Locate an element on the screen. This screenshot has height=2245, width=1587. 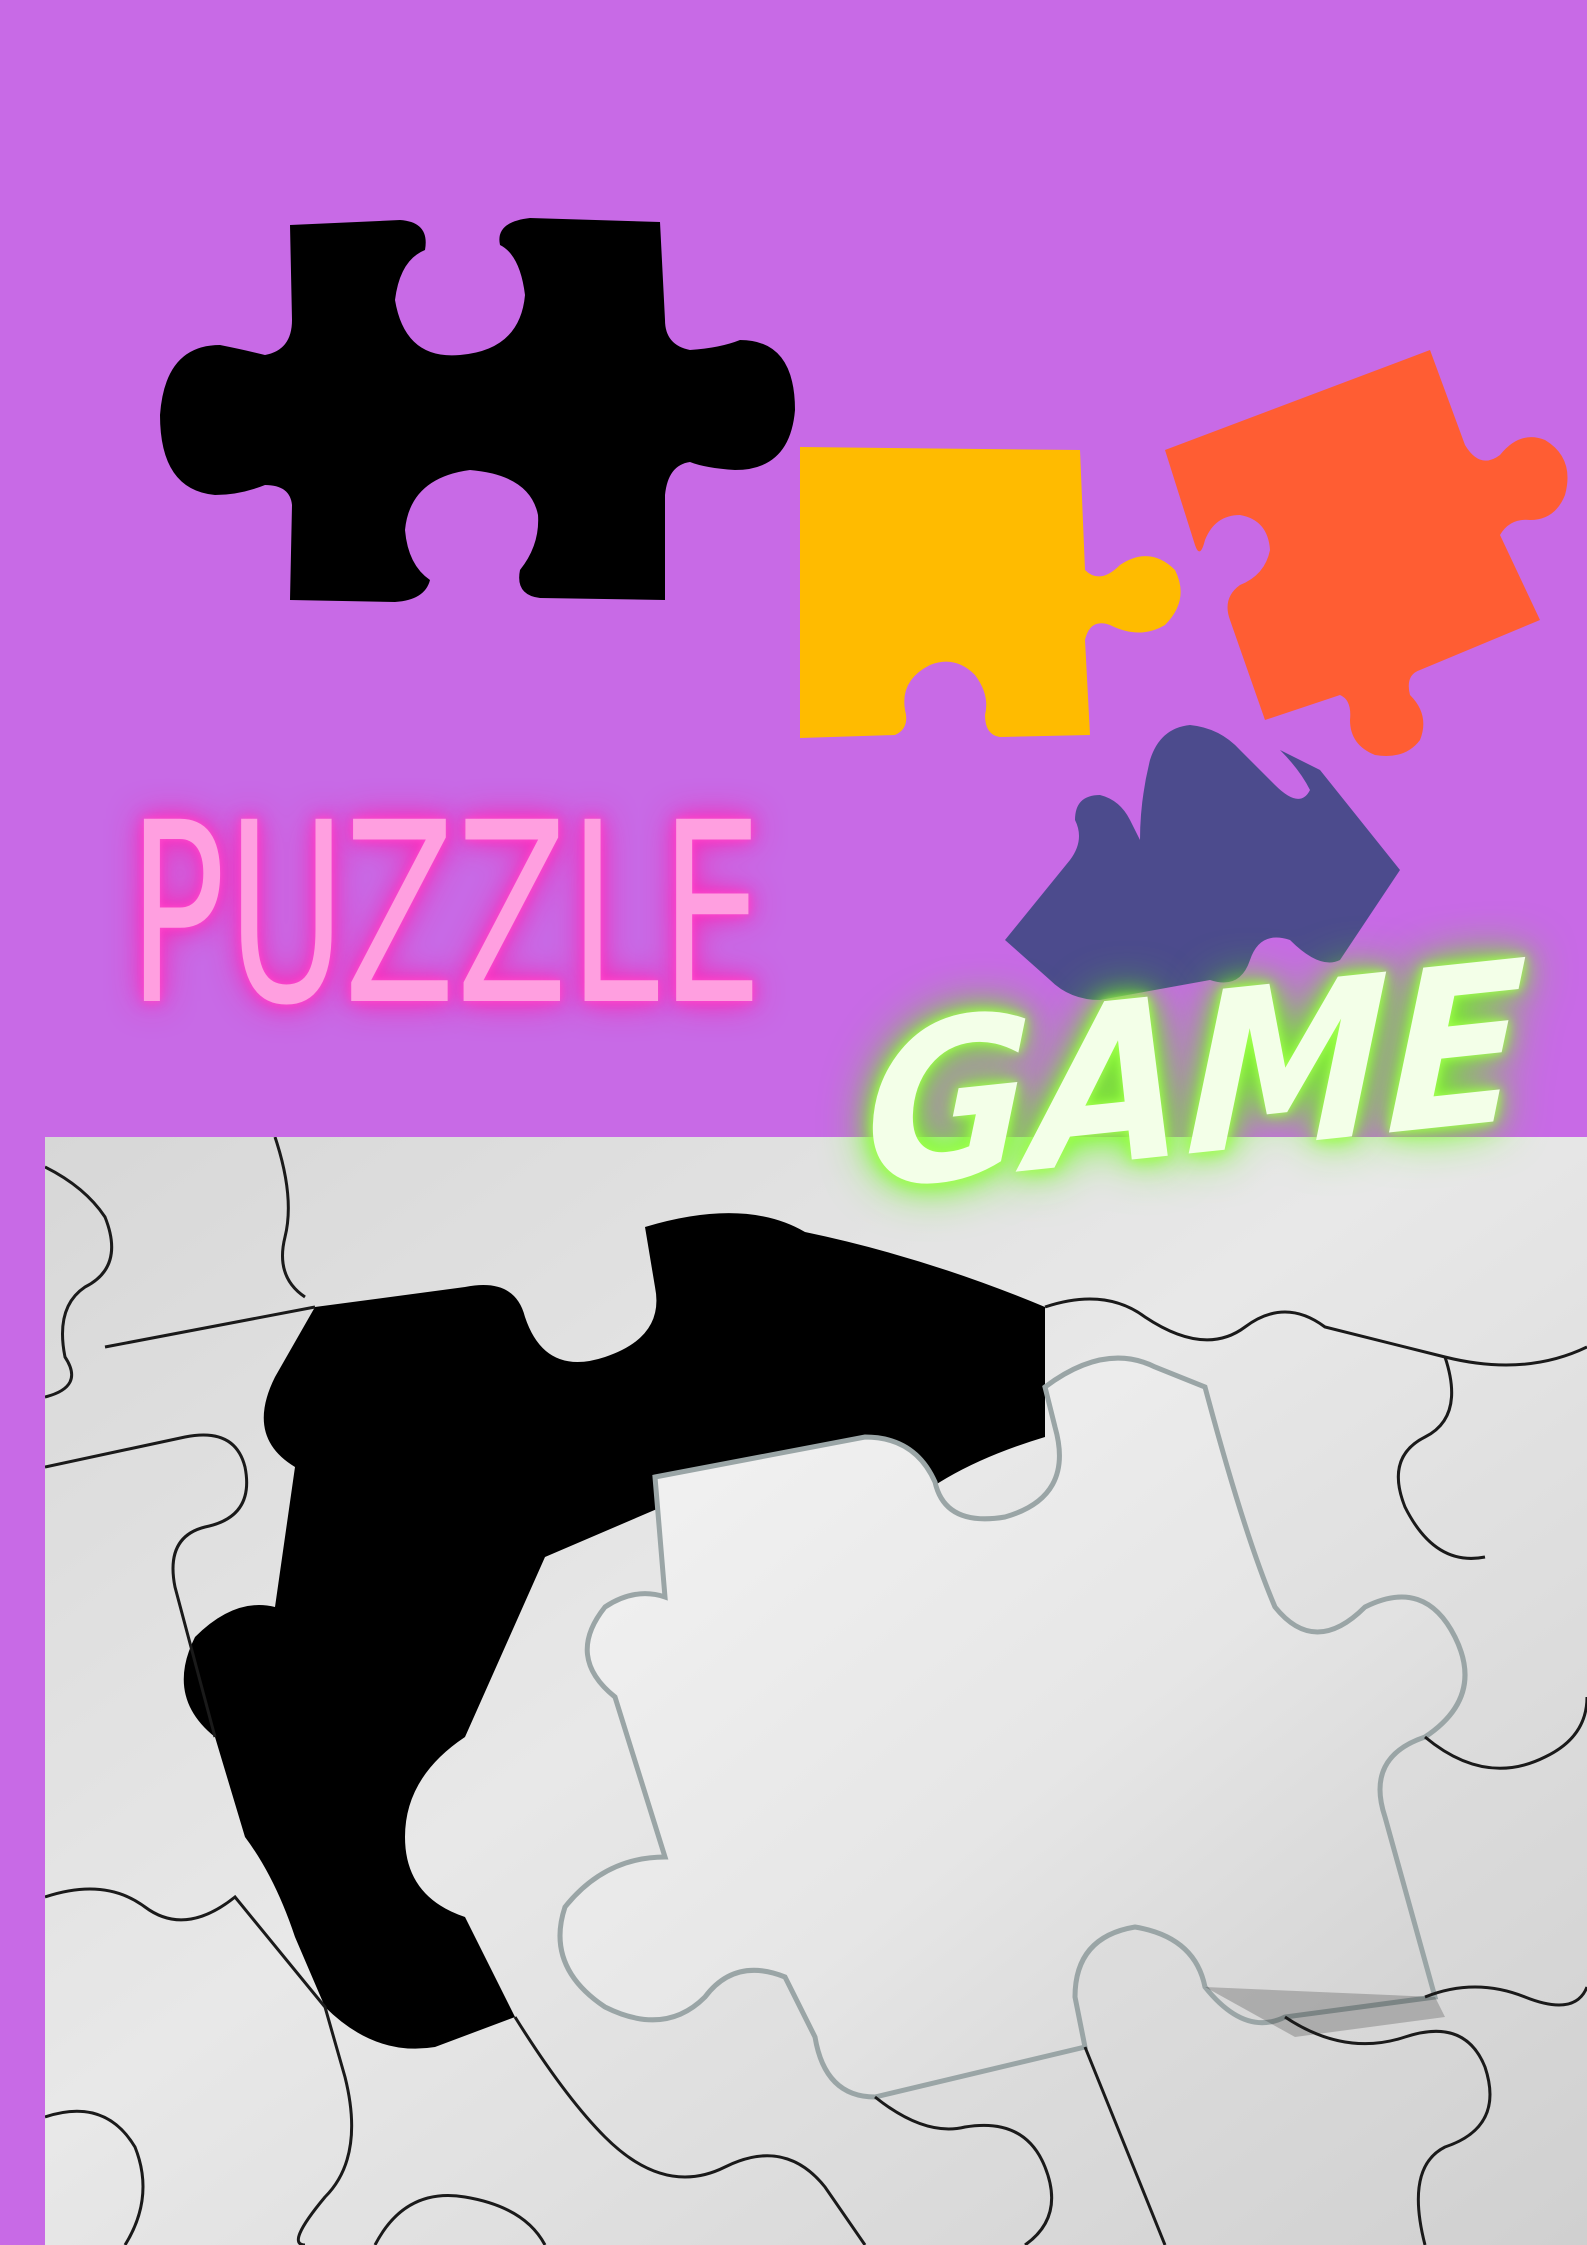
title-game: GAME is located at coordinates (1195, 1076).